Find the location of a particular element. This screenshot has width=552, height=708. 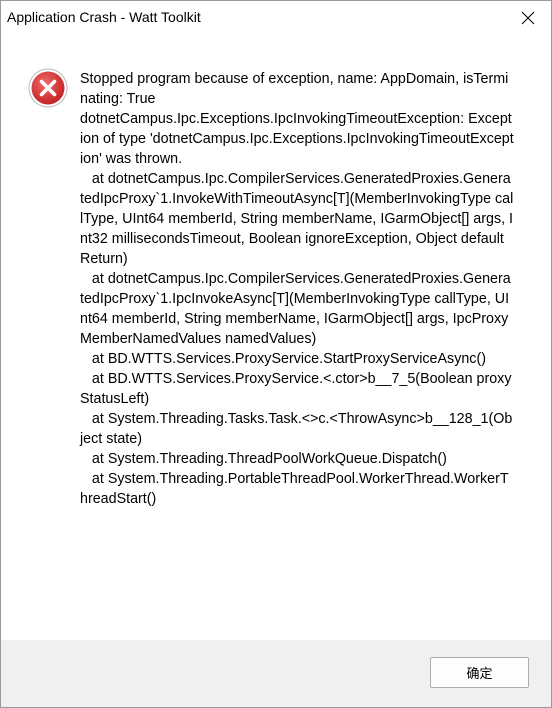

close-icon is located at coordinates (528, 17).